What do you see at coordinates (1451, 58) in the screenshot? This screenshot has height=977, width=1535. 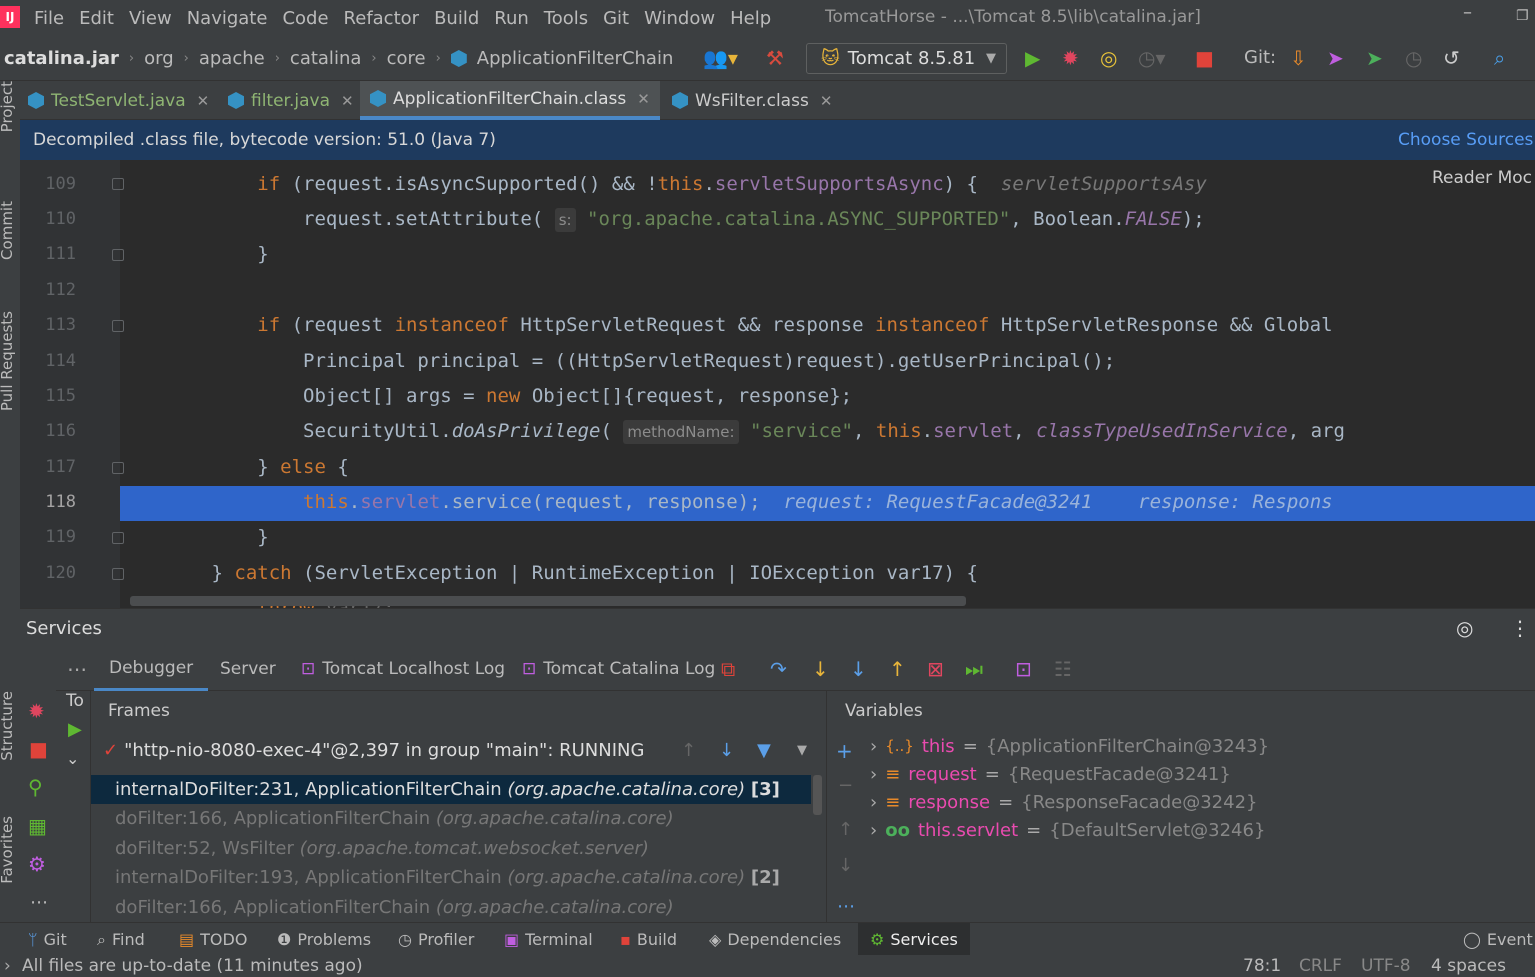 I see `rollback-icon: ↺` at bounding box center [1451, 58].